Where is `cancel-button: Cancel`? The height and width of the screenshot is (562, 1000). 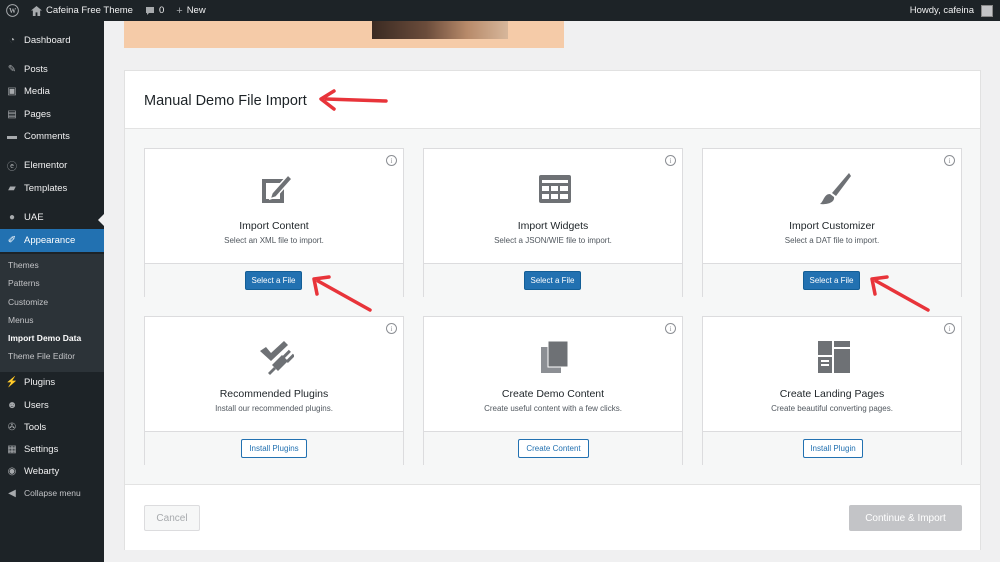
cancel-button: Cancel is located at coordinates (172, 518).